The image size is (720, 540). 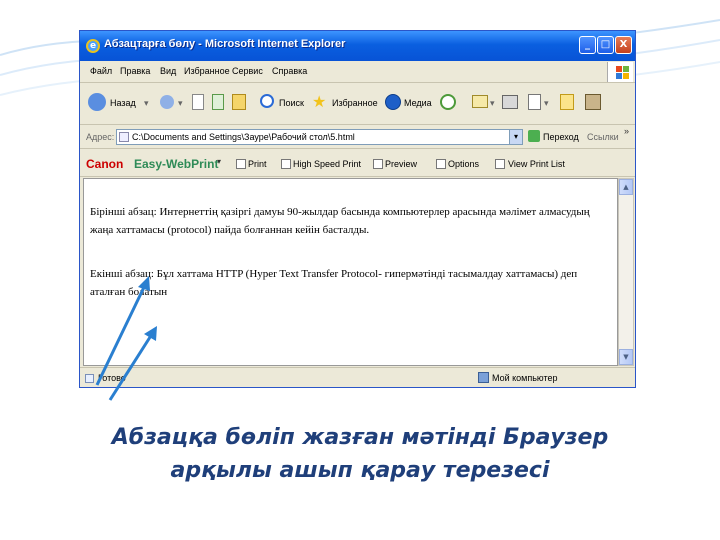 I want to click on go-arrow-icon, so click(x=534, y=136).